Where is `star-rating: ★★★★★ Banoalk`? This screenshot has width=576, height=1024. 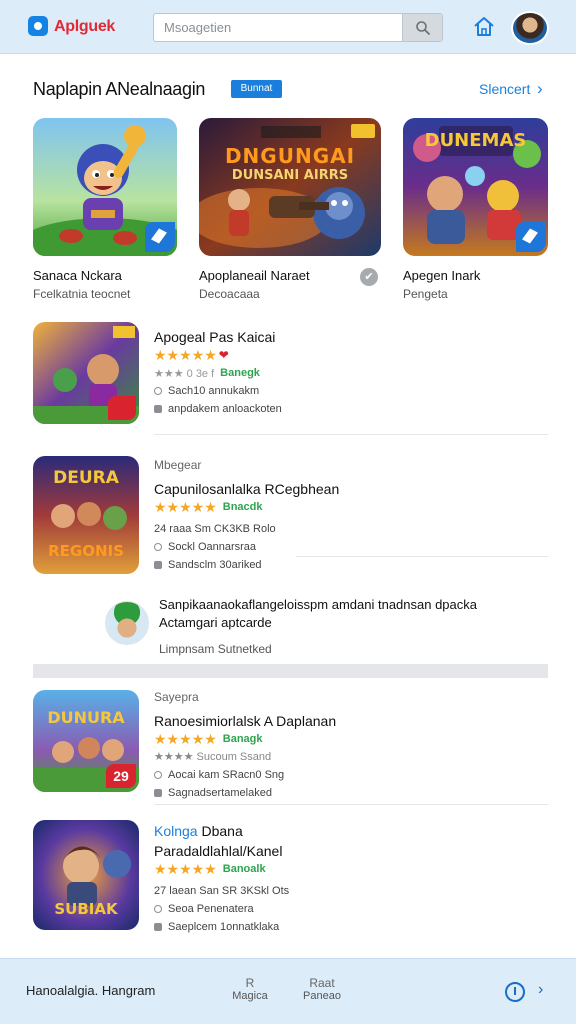 star-rating: ★★★★★ Banoalk is located at coordinates (351, 869).